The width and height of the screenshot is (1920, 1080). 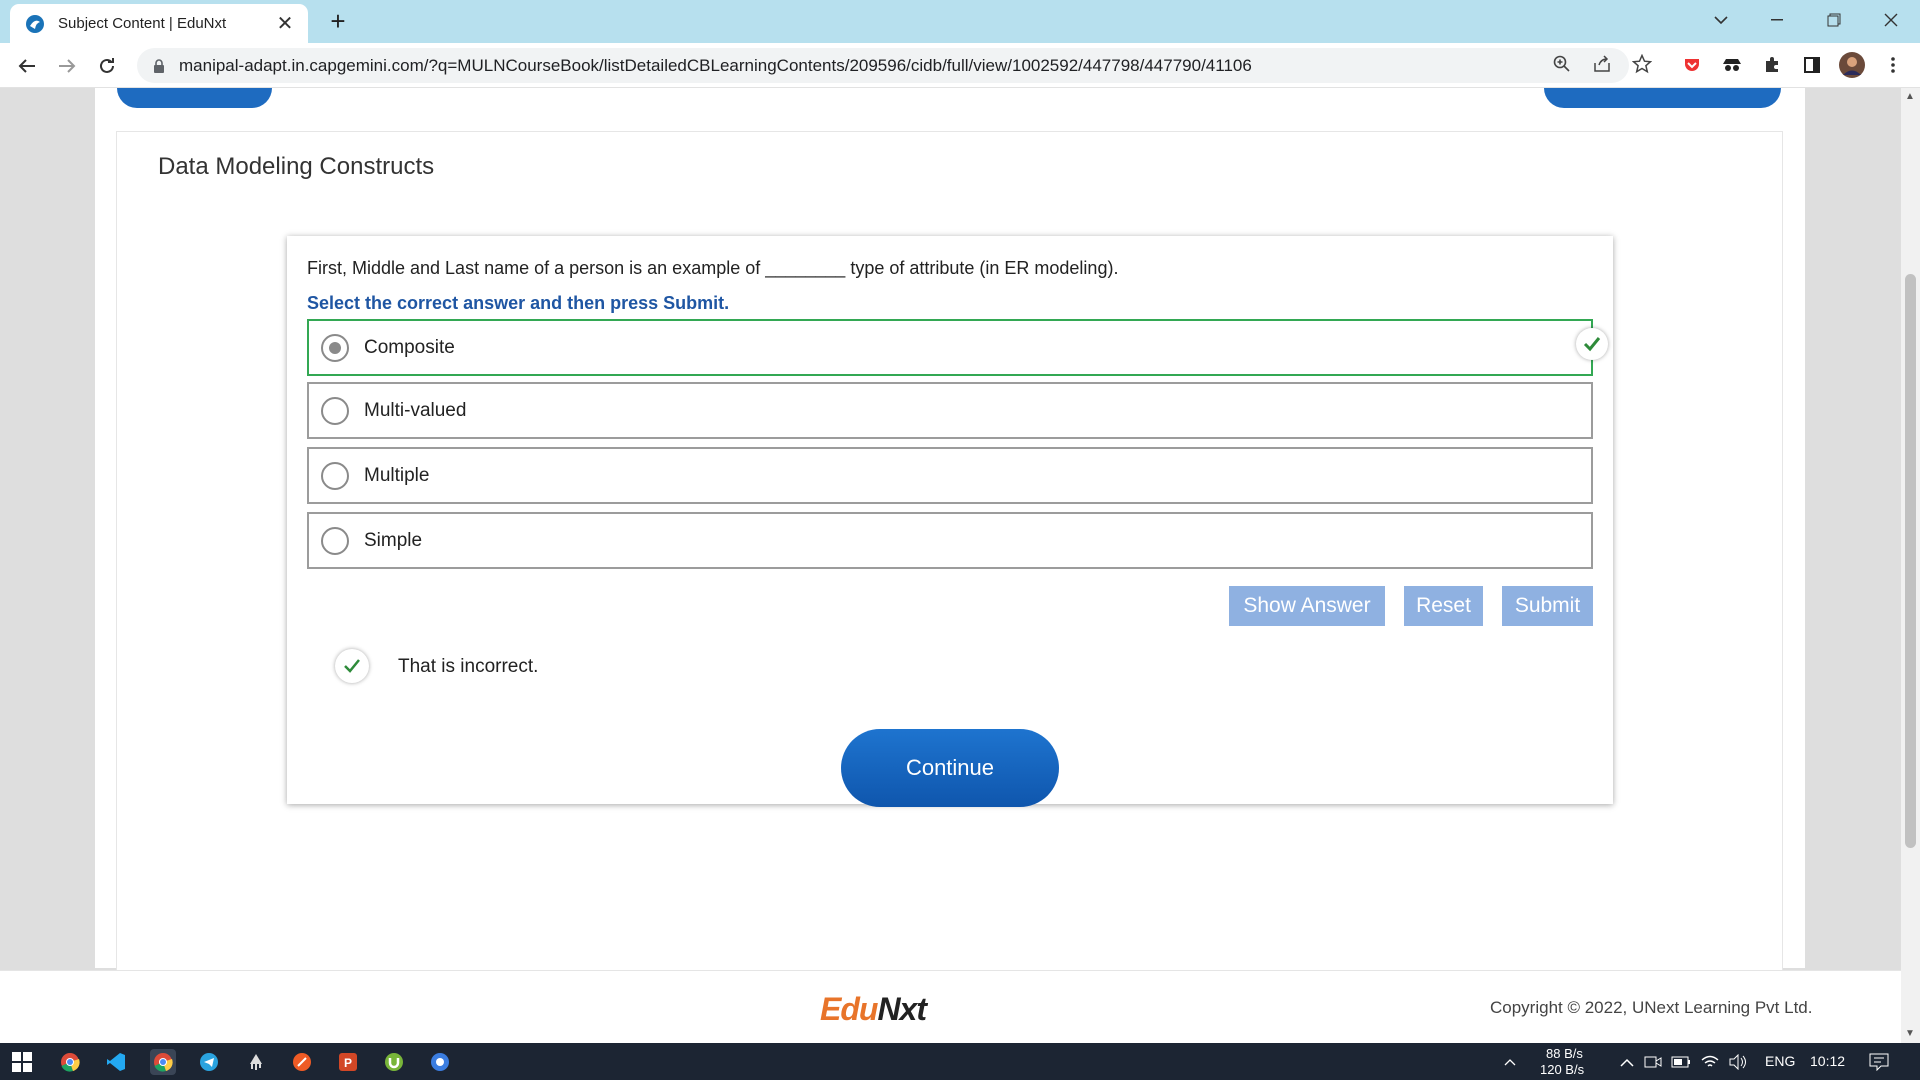 I want to click on wifi-icon, so click(x=1710, y=1062).